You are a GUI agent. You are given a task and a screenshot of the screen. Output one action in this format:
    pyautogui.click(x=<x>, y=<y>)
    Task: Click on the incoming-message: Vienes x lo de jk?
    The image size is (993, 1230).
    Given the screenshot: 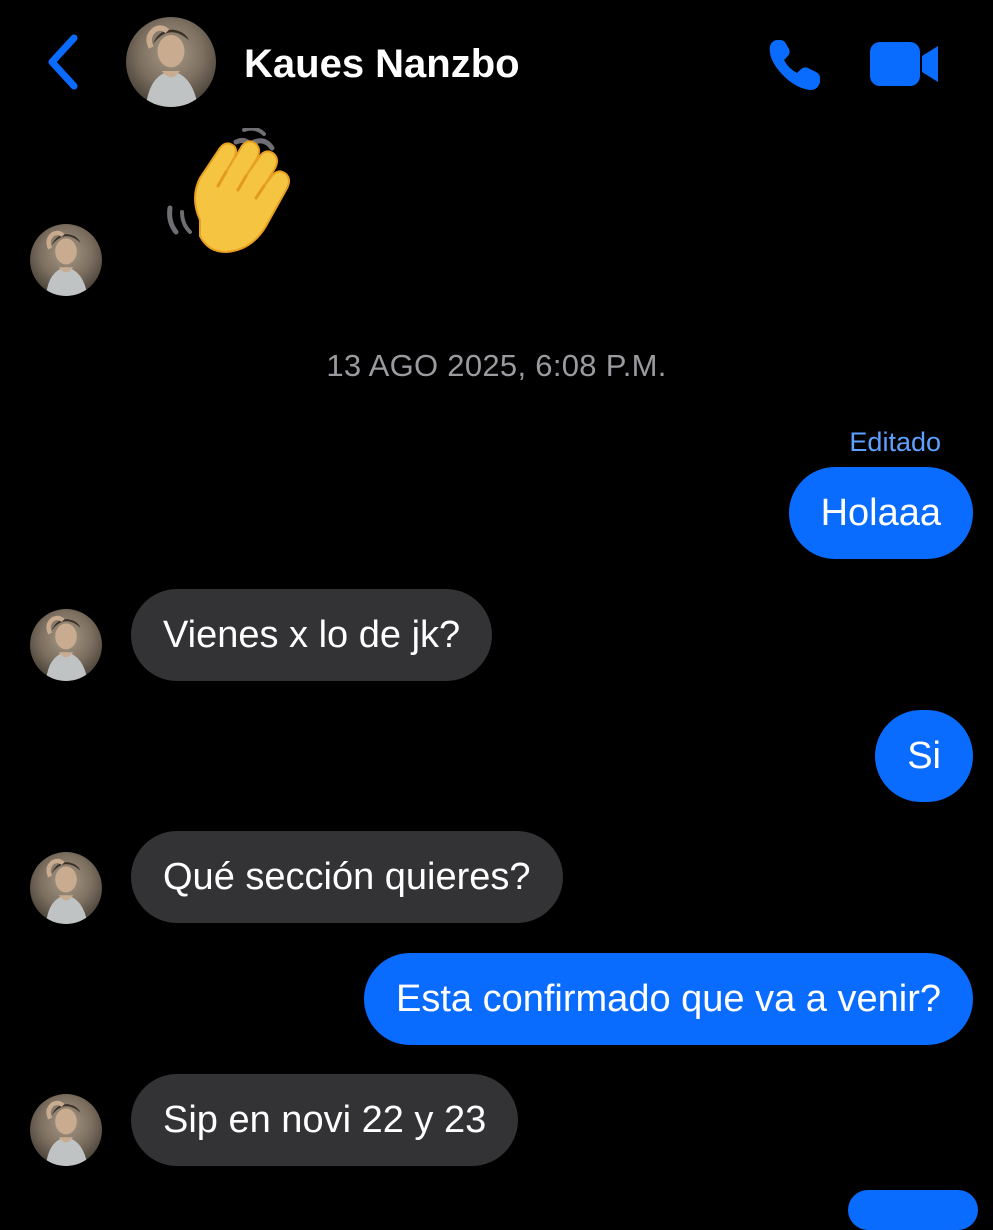 What is the action you would take?
    pyautogui.click(x=312, y=635)
    